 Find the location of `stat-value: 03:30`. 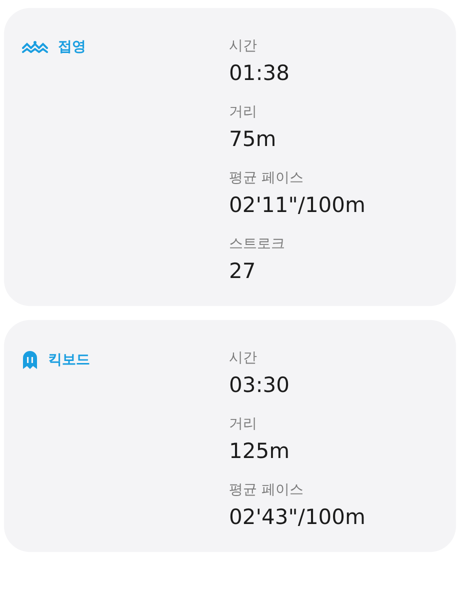

stat-value: 03:30 is located at coordinates (259, 385).